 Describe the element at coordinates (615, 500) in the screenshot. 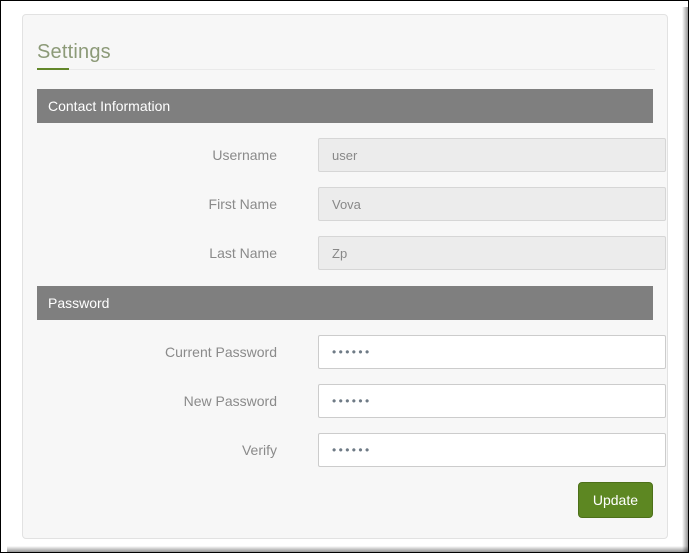

I see `update-button: Update` at that location.